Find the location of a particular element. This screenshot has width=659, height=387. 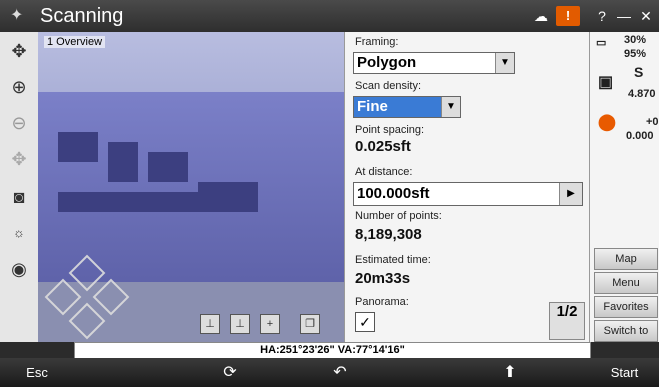

points-label: Number of points: is located at coordinates (398, 216).